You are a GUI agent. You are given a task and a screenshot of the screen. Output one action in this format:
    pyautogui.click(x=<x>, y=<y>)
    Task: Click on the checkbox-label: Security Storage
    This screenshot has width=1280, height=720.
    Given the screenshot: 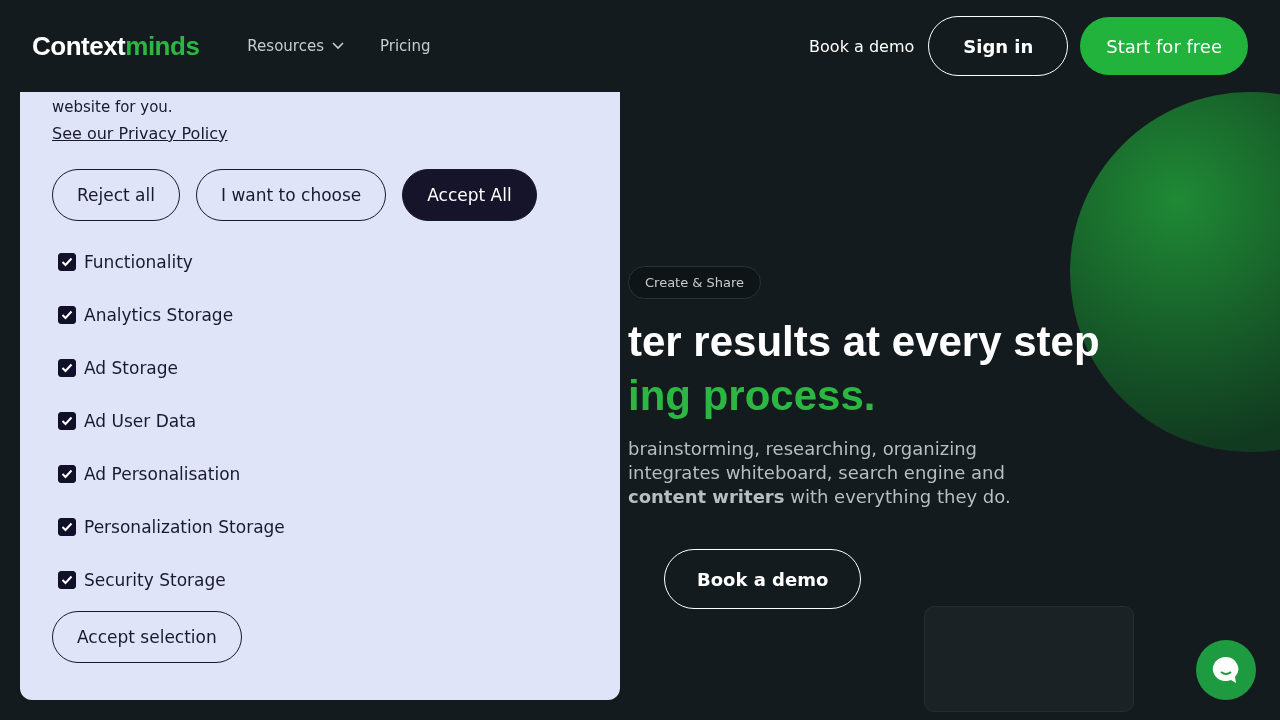 What is the action you would take?
    pyautogui.click(x=155, y=580)
    